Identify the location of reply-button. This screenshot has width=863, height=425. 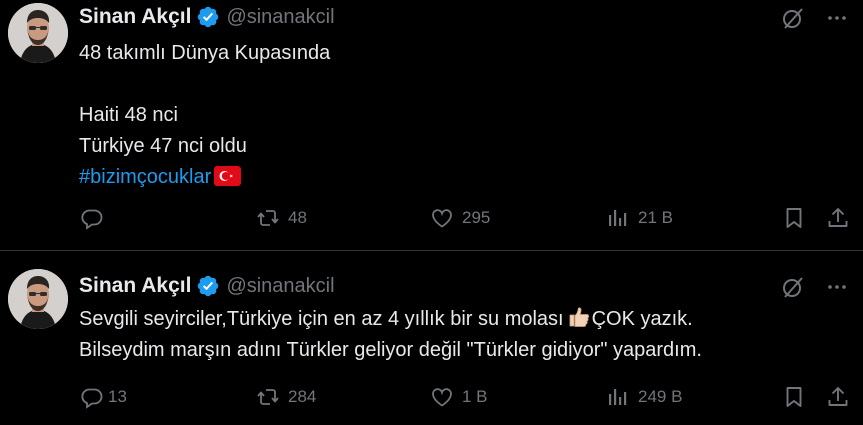
(96, 218).